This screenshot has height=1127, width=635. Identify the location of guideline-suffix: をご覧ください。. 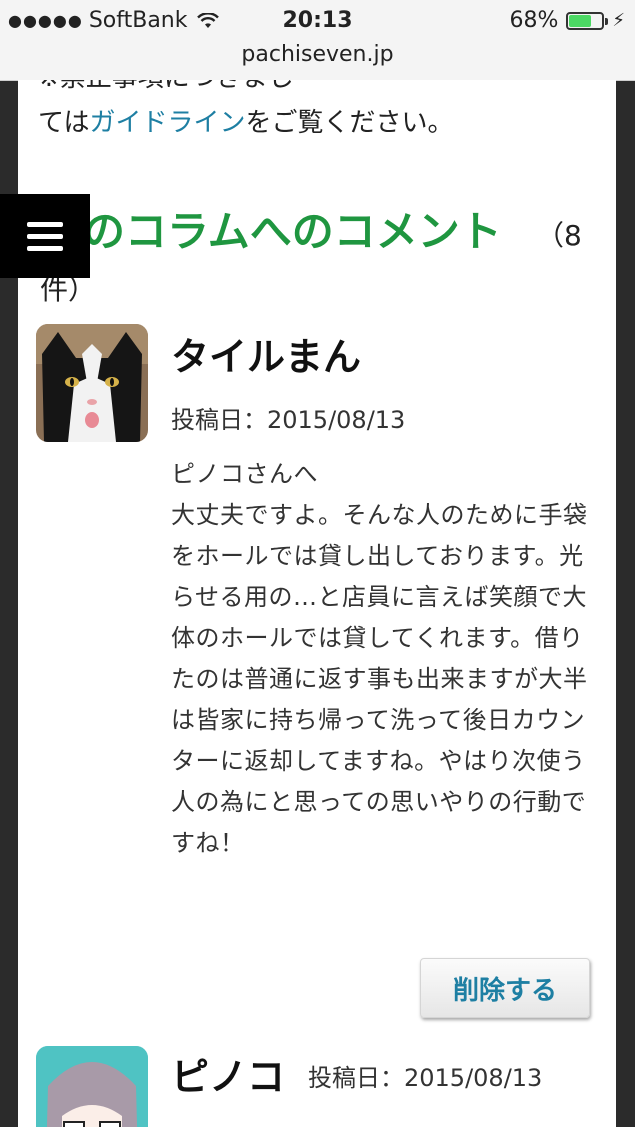
(349, 123).